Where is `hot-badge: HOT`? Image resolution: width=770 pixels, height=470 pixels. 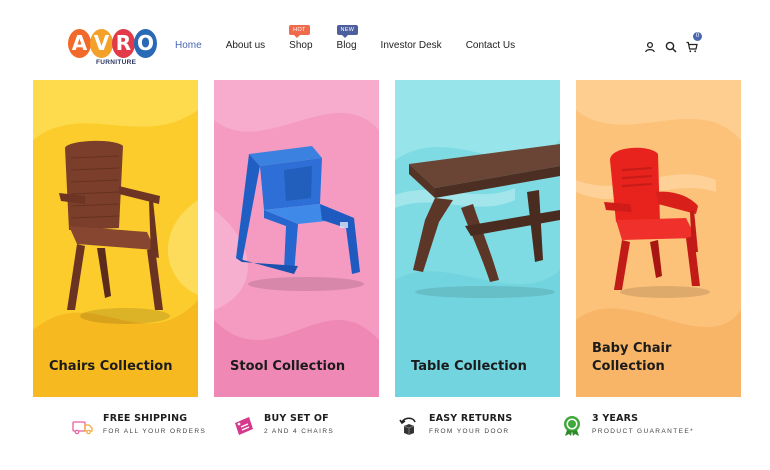 hot-badge: HOT is located at coordinates (299, 31).